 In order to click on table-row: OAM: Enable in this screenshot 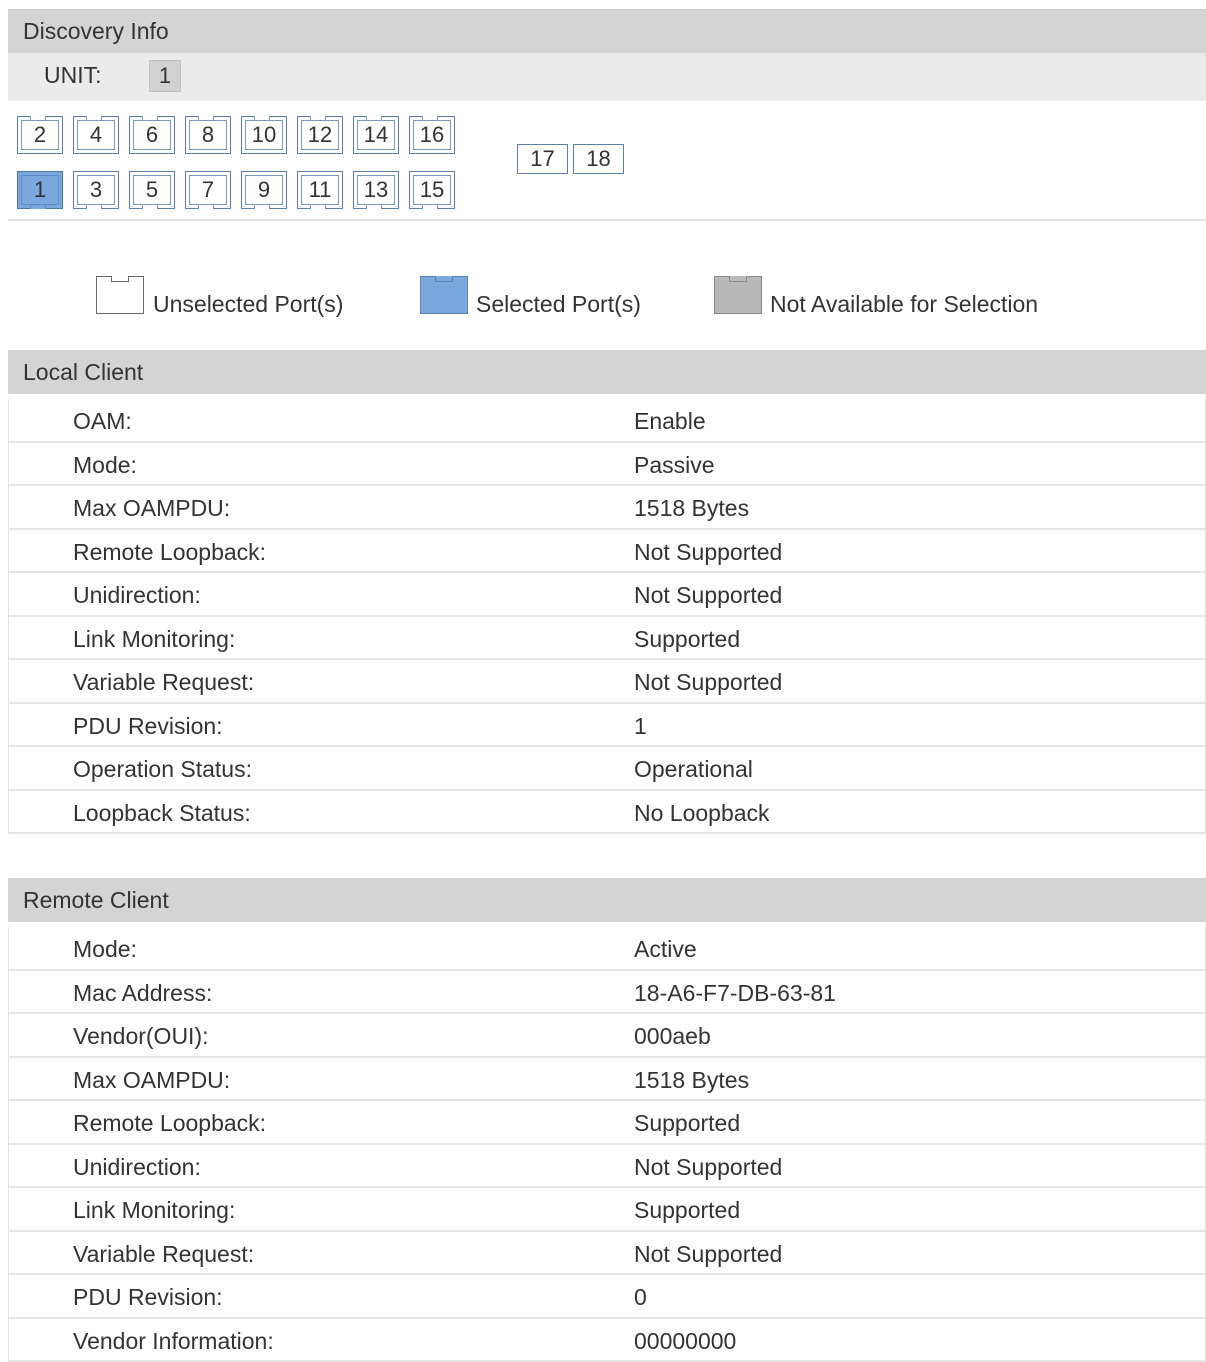, I will do `click(607, 421)`.